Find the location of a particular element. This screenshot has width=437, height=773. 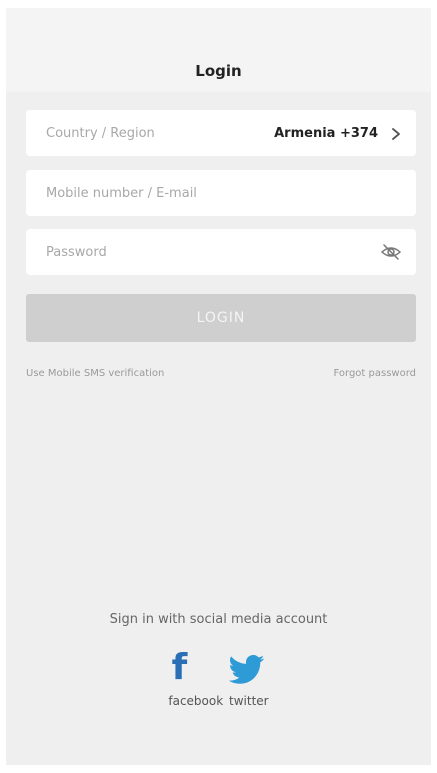

twitter-icon is located at coordinates (247, 668).